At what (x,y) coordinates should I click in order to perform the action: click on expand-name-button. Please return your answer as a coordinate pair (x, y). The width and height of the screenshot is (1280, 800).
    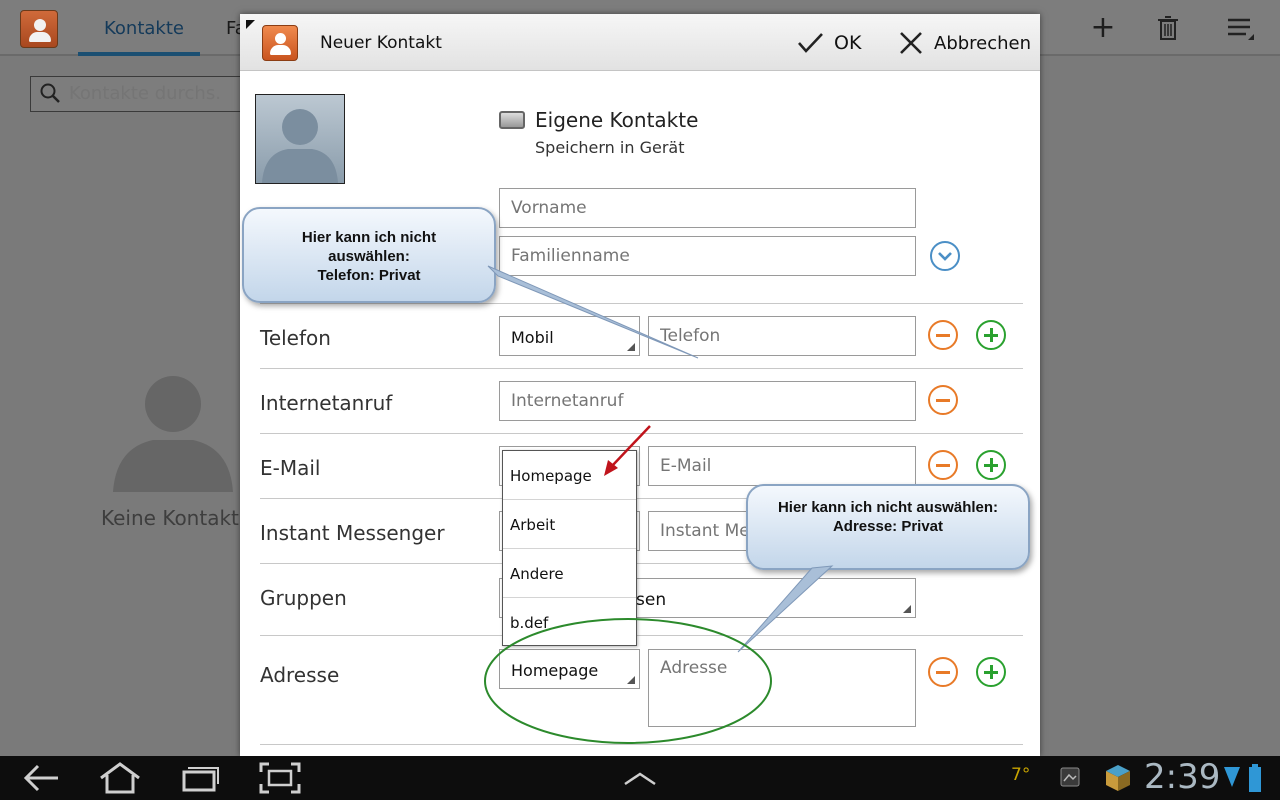
    Looking at the image, I should click on (945, 256).